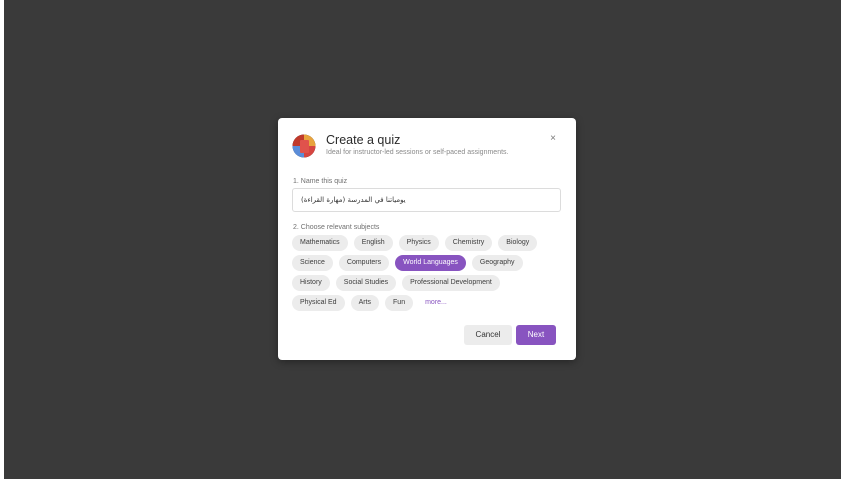 Image resolution: width=841 pixels, height=479 pixels. Describe the element at coordinates (320, 243) in the screenshot. I see `subject-chip-mathematics: Mathematics` at that location.